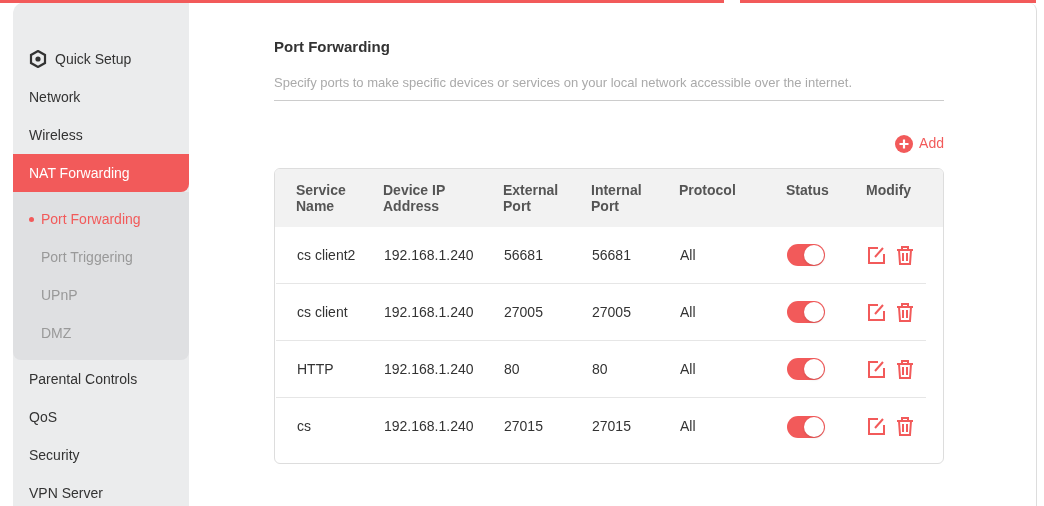  What do you see at coordinates (38, 59) in the screenshot?
I see `gear-icon` at bounding box center [38, 59].